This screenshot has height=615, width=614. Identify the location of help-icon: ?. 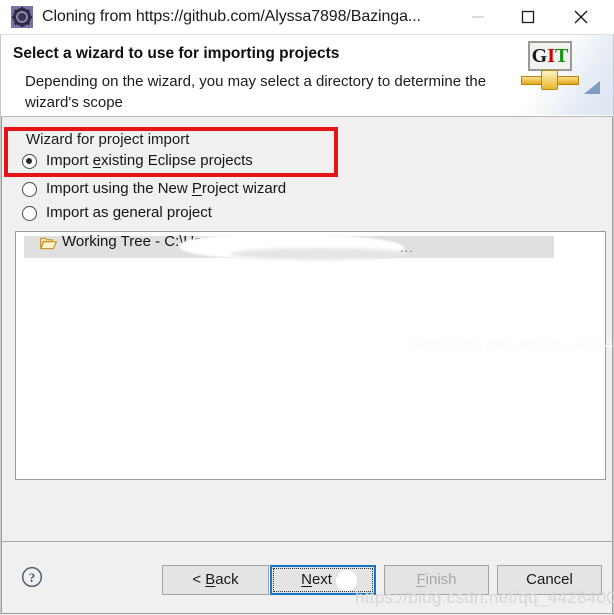
(32, 577).